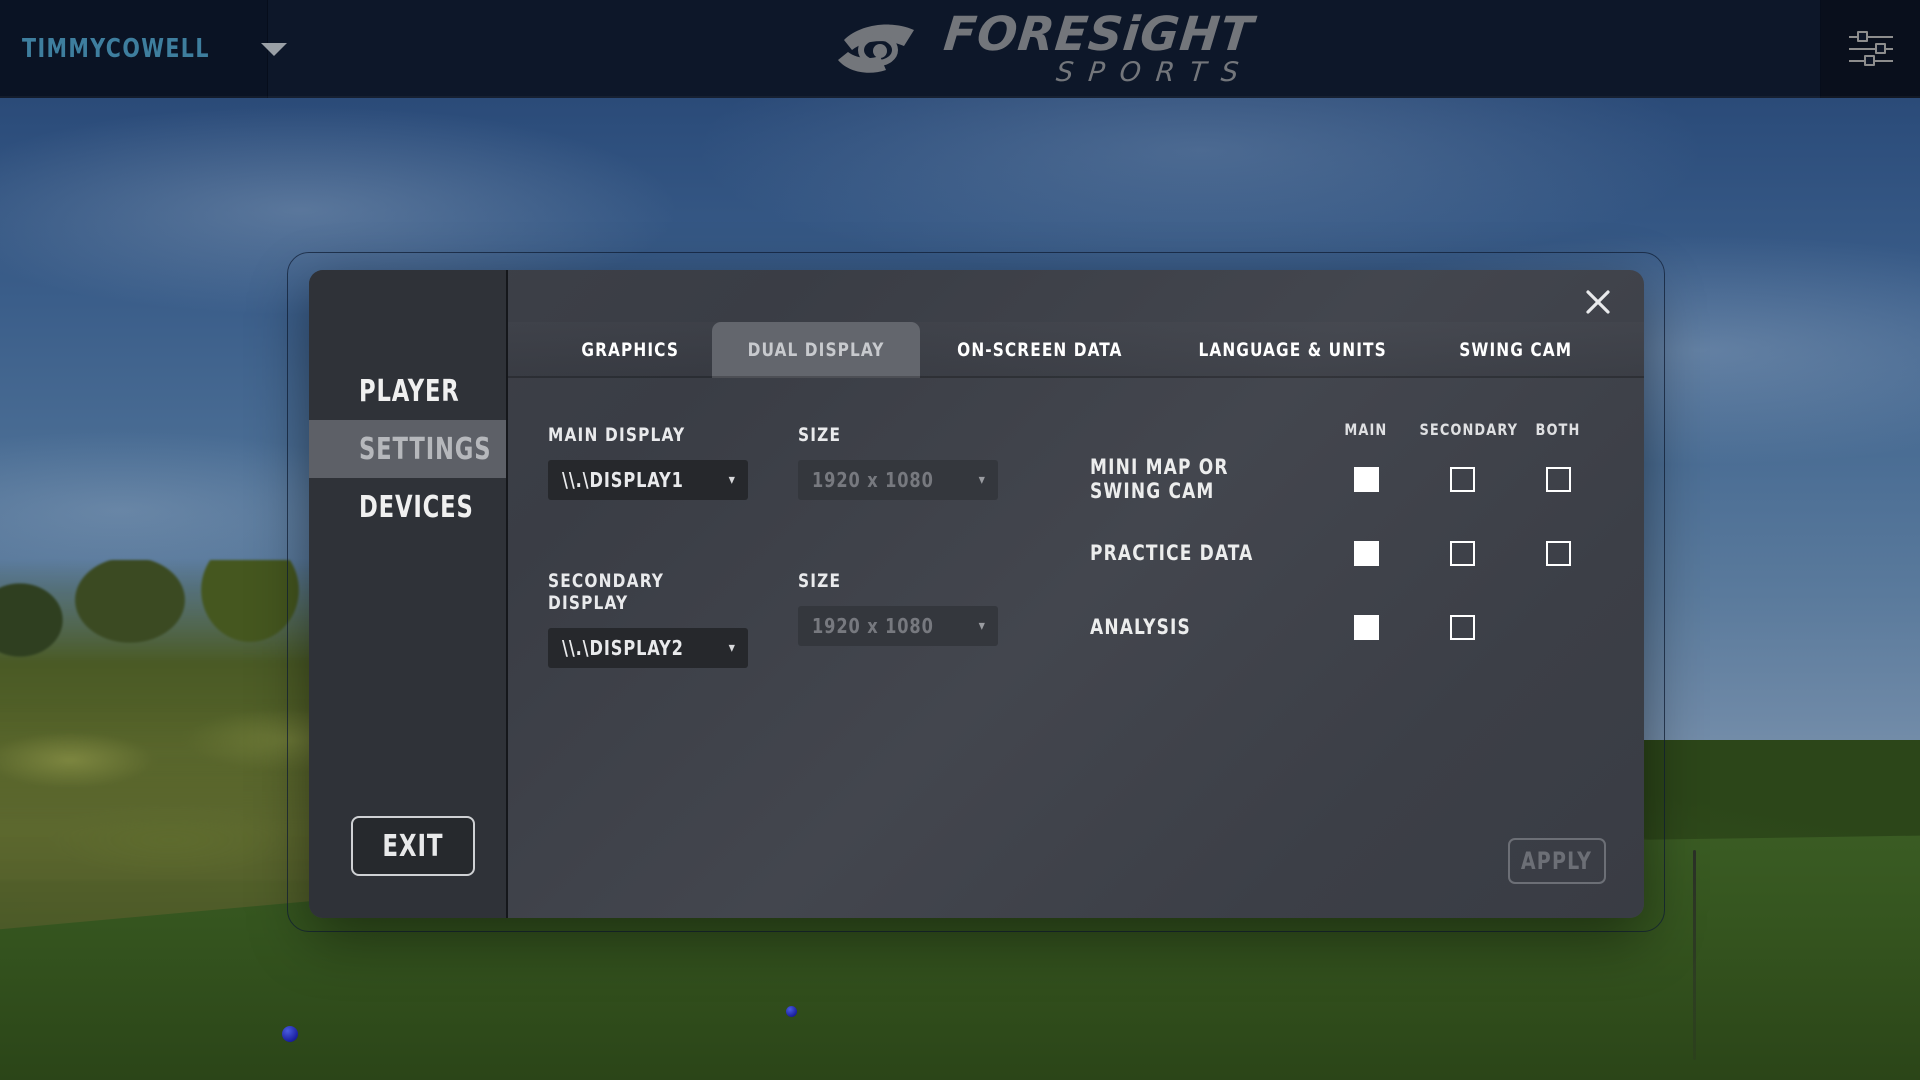 The width and height of the screenshot is (1920, 1080). What do you see at coordinates (1099, 34) in the screenshot?
I see `logo-primary-text: FORESiGHT` at bounding box center [1099, 34].